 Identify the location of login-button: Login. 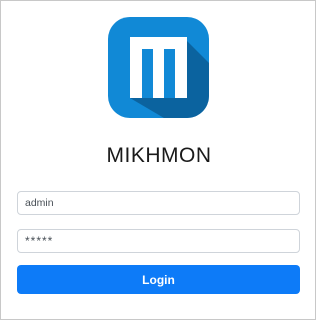
(158, 279).